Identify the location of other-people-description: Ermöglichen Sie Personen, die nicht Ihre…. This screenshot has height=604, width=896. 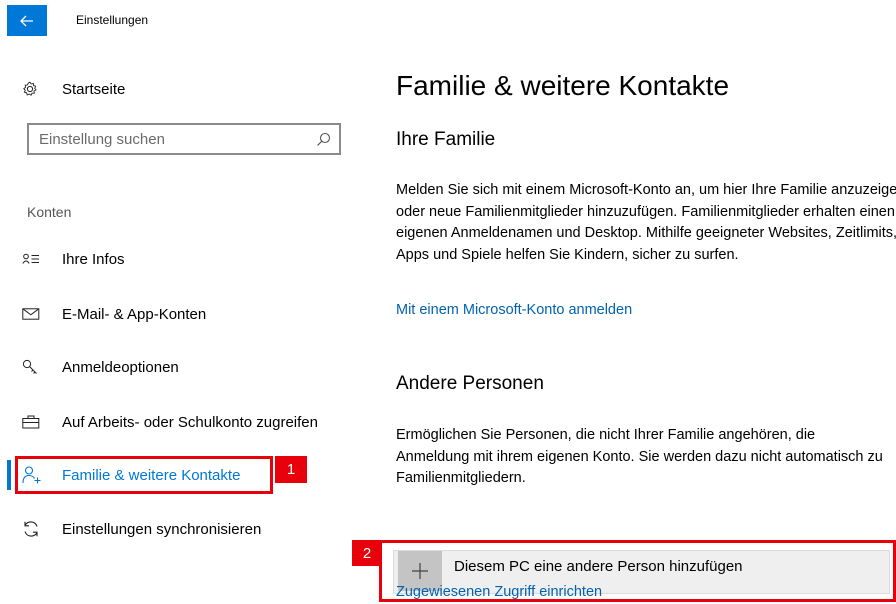
(639, 456).